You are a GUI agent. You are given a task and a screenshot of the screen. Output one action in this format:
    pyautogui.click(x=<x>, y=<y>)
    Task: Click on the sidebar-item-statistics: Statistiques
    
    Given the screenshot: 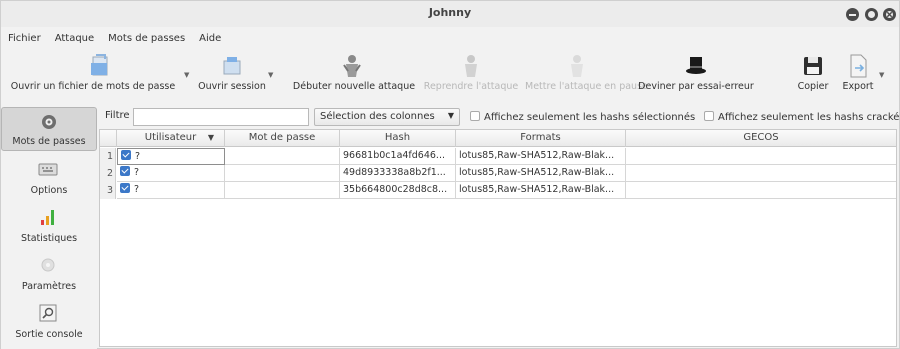 What is the action you would take?
    pyautogui.click(x=49, y=225)
    